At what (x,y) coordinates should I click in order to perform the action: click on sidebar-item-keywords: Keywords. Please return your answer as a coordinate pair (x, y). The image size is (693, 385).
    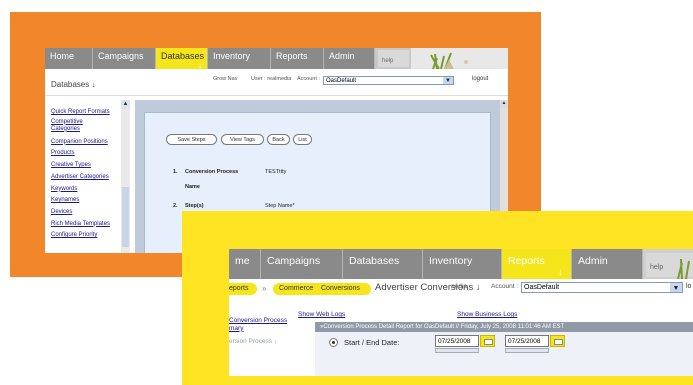
    Looking at the image, I should click on (81, 190).